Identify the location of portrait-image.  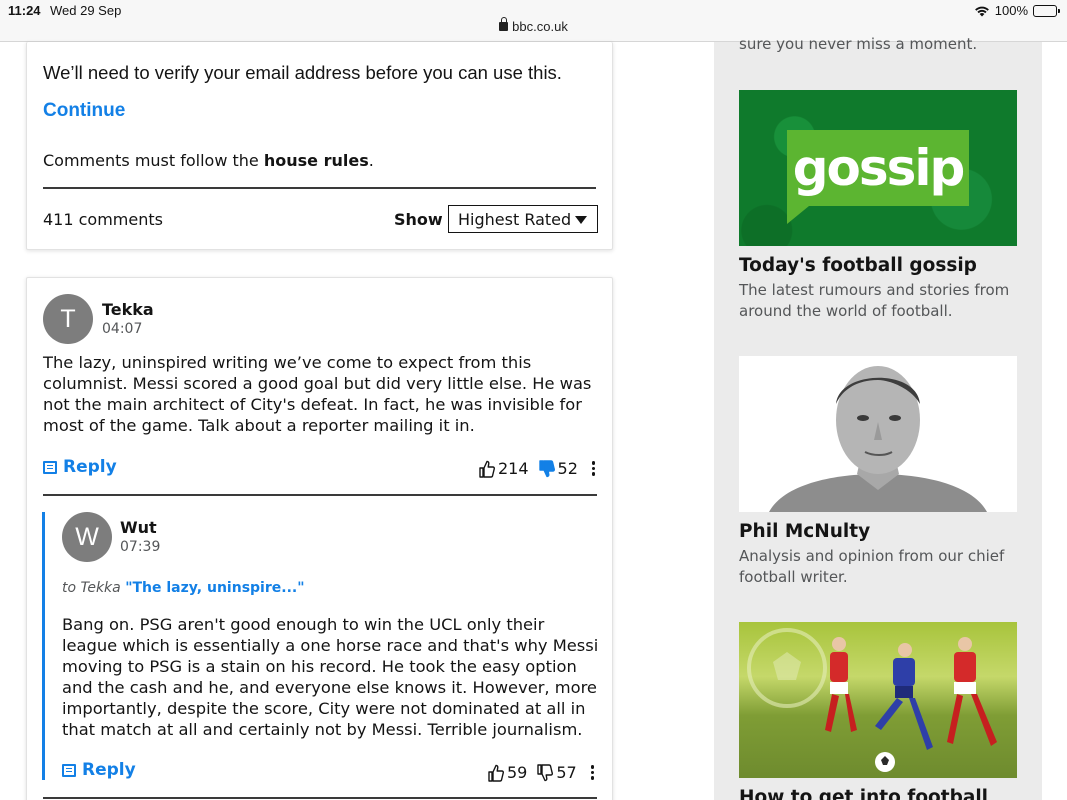
(878, 434).